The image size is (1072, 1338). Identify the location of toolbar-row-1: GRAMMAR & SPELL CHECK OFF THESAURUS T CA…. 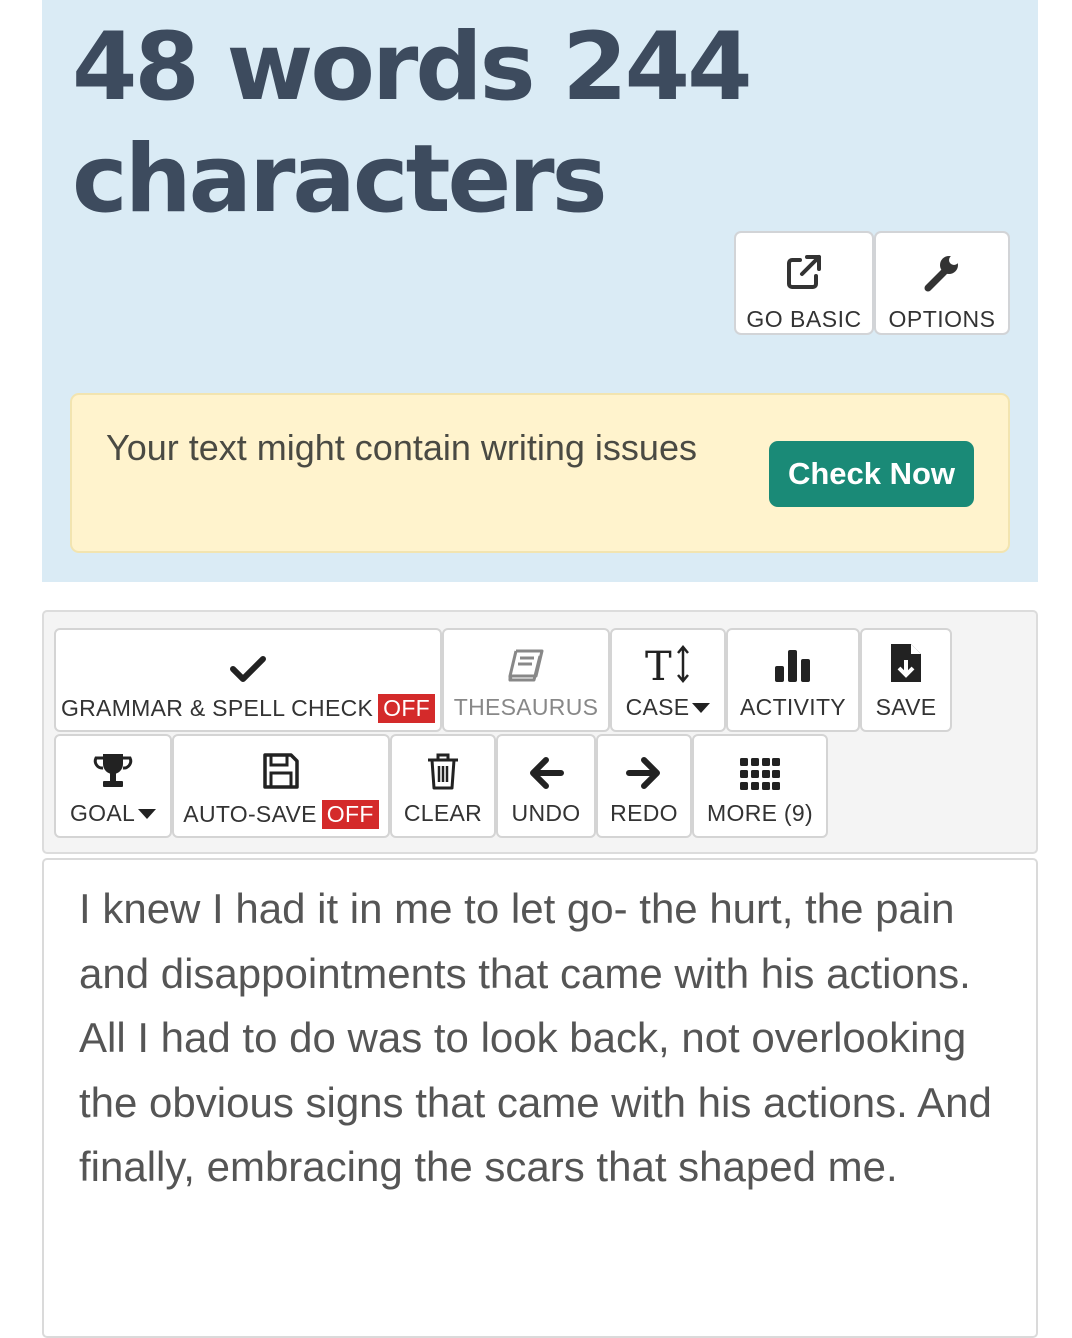
(503, 680).